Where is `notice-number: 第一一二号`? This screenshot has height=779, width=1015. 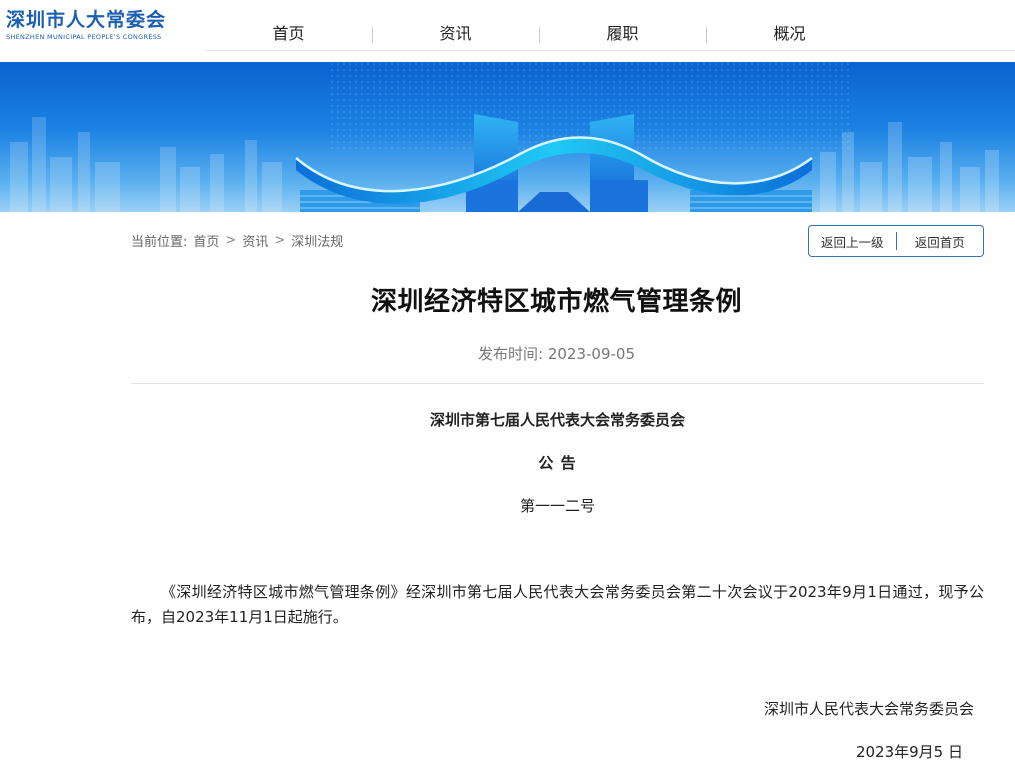
notice-number: 第一一二号 is located at coordinates (557, 506).